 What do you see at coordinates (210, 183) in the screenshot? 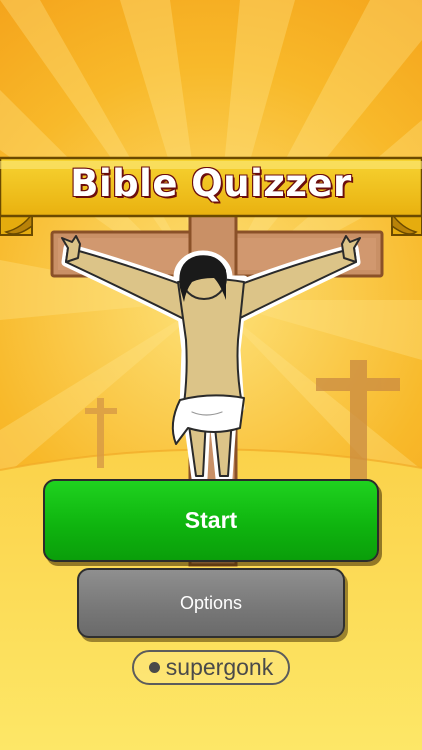
I see `game-title: Bible Quizzer` at bounding box center [210, 183].